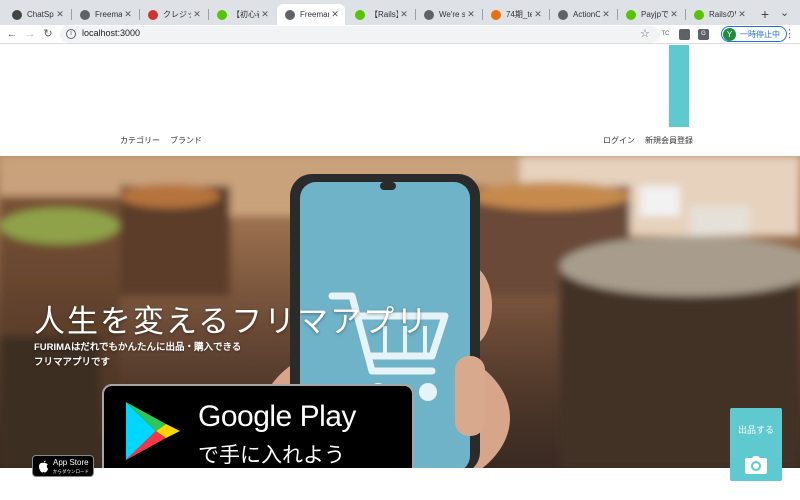 This screenshot has height=500, width=800. What do you see at coordinates (138, 347) in the screenshot?
I see `hero-subtitle-line1: FURIMAはだれでもかんたんに出品・購入できる` at bounding box center [138, 347].